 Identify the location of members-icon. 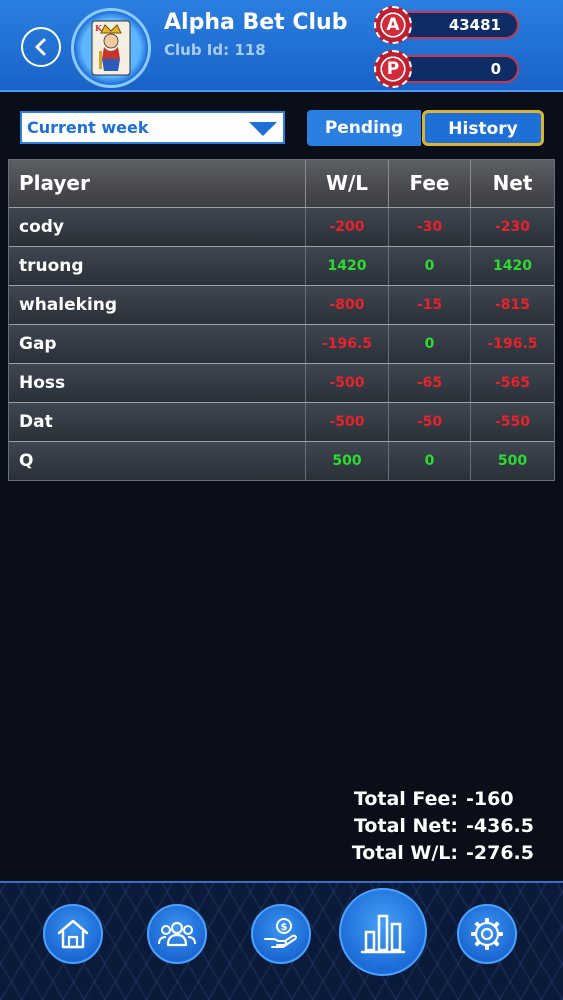
(177, 934).